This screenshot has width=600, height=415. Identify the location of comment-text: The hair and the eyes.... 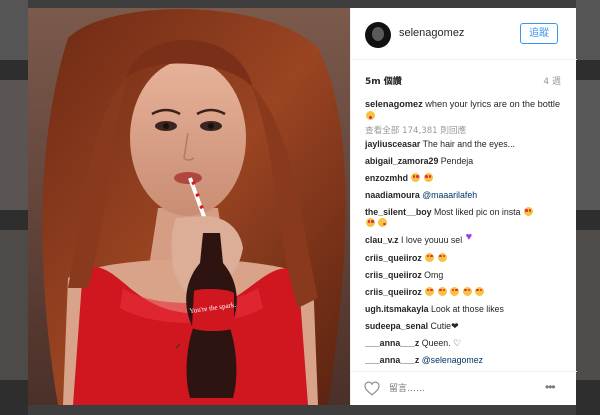
(469, 144).